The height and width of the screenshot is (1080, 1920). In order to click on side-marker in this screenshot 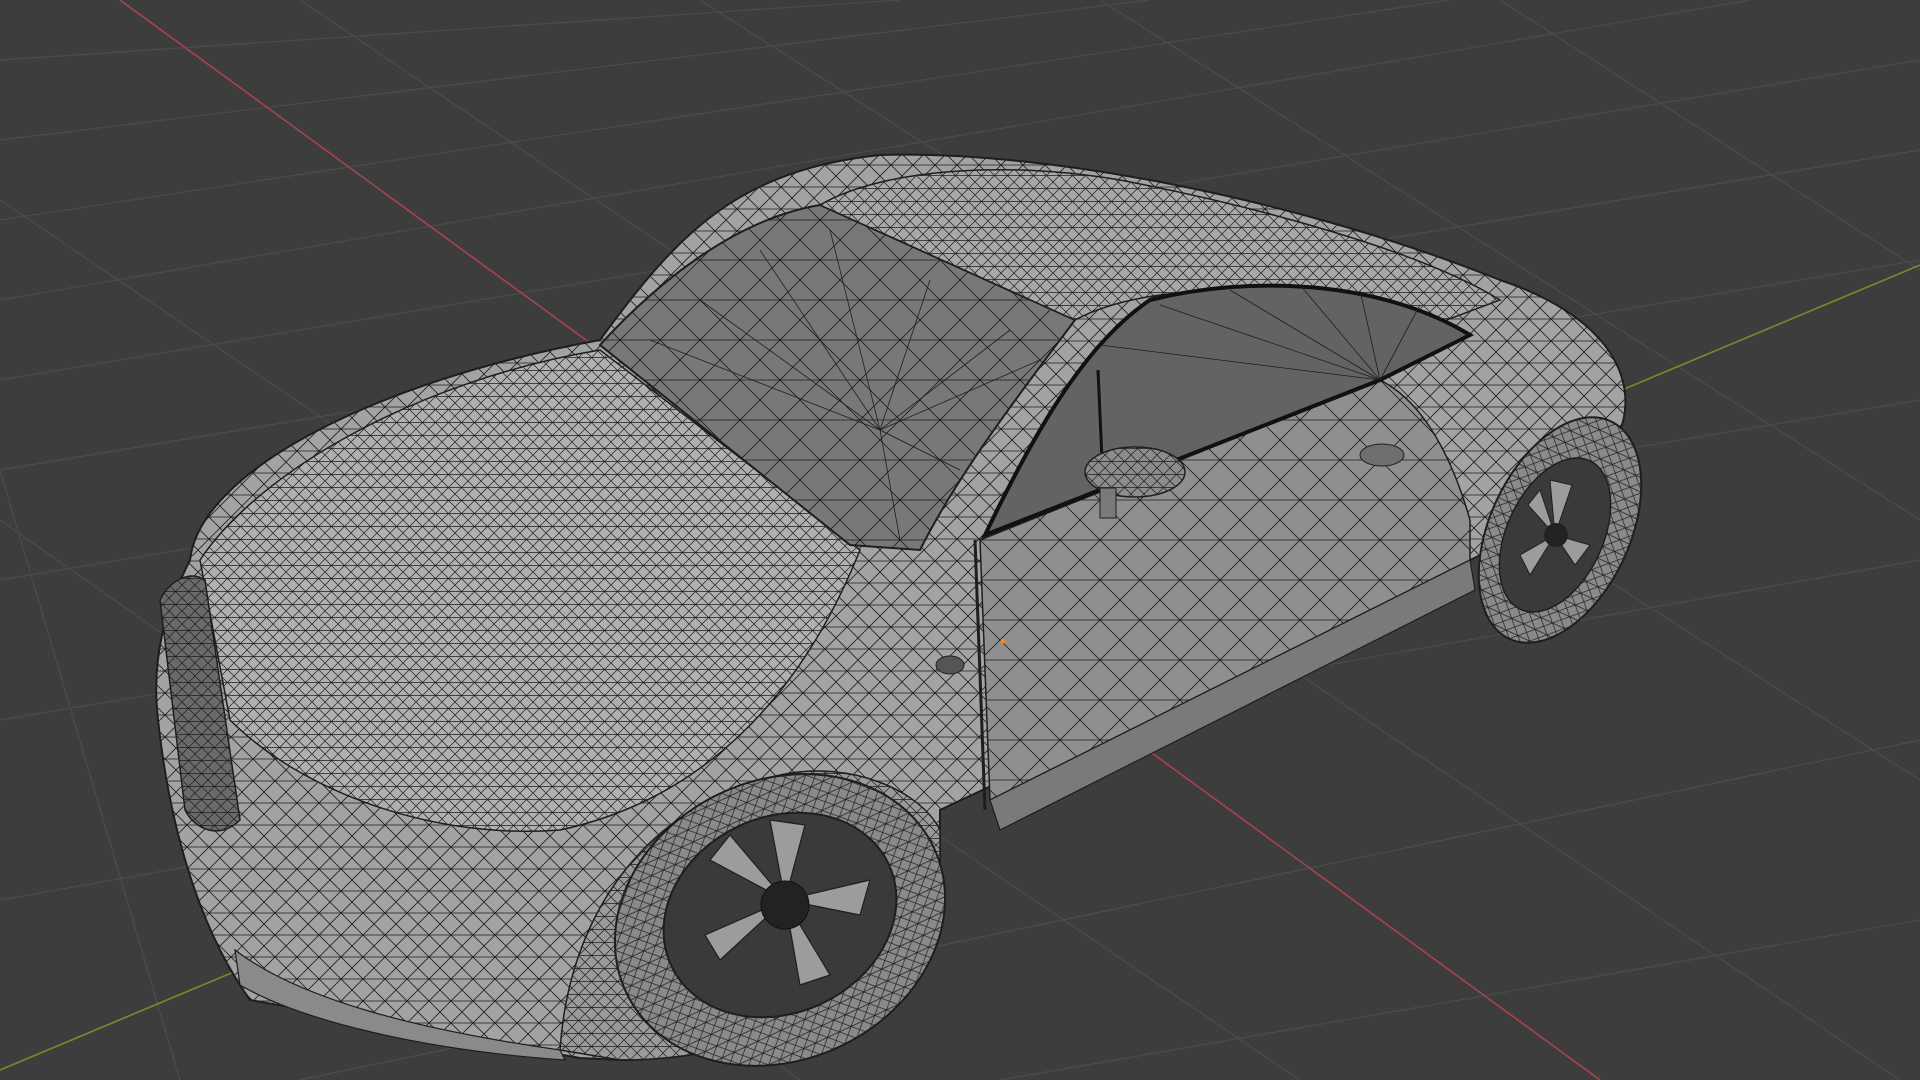, I will do `click(950, 665)`.